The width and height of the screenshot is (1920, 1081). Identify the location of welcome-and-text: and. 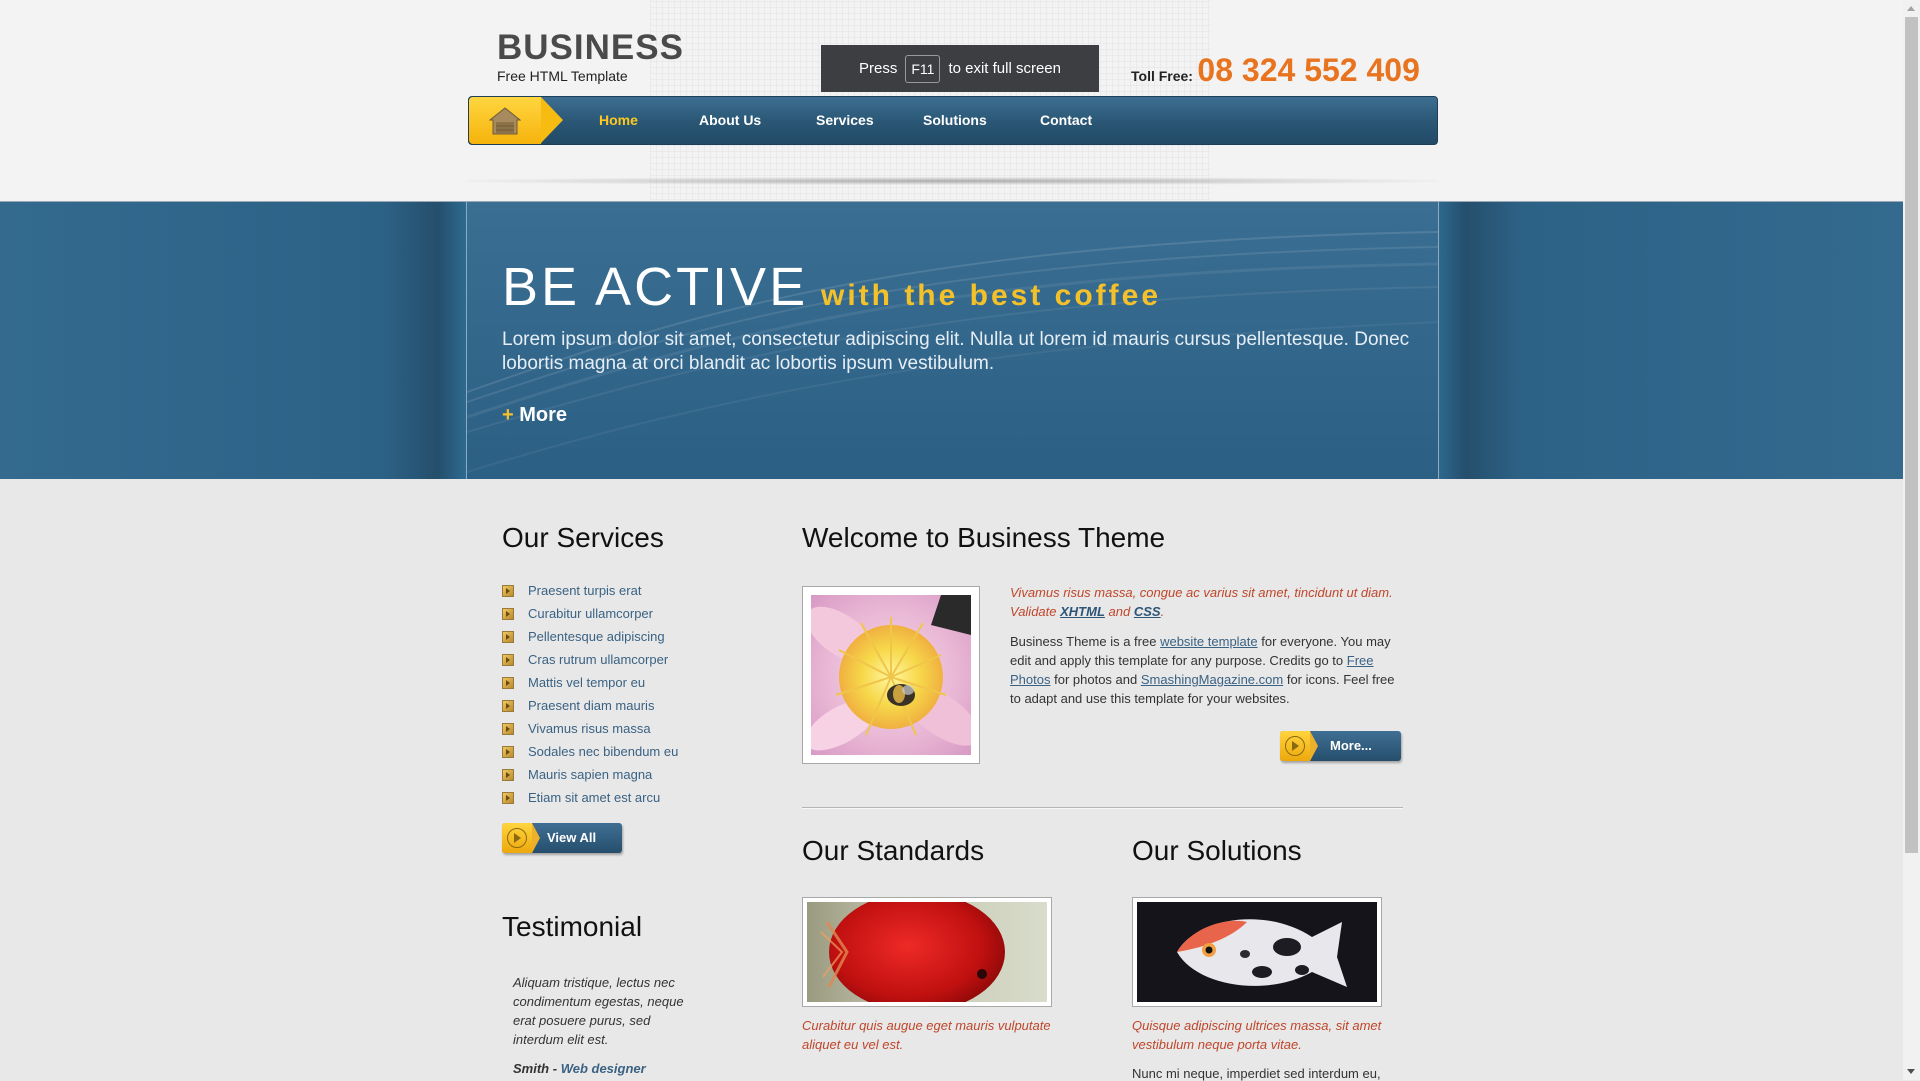
(1119, 611).